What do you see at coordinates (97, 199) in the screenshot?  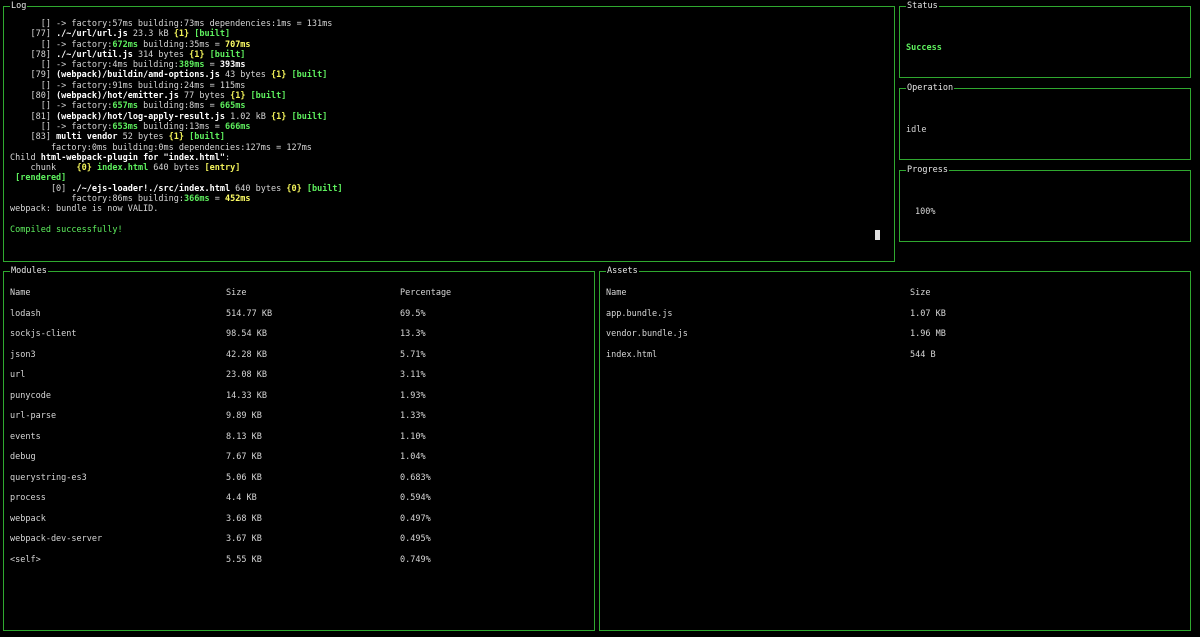 I see `log-segment: factory:86ms building:` at bounding box center [97, 199].